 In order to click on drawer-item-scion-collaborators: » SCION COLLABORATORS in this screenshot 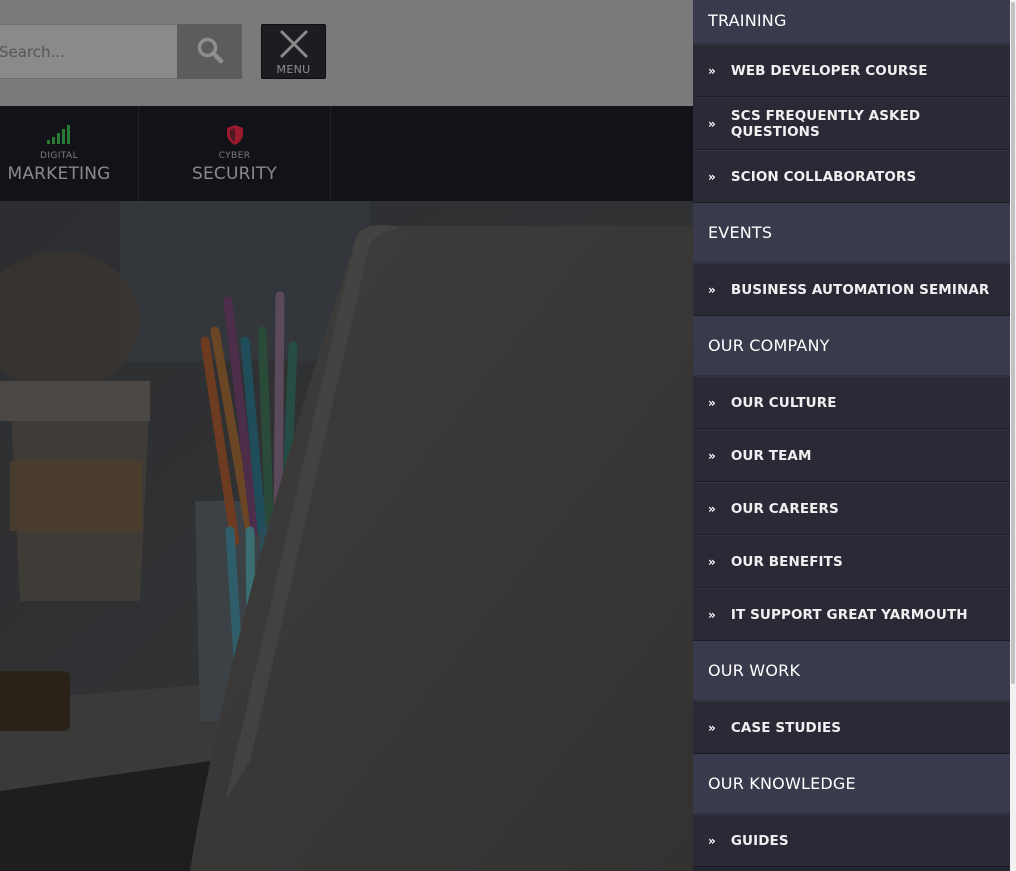, I will do `click(851, 176)`.